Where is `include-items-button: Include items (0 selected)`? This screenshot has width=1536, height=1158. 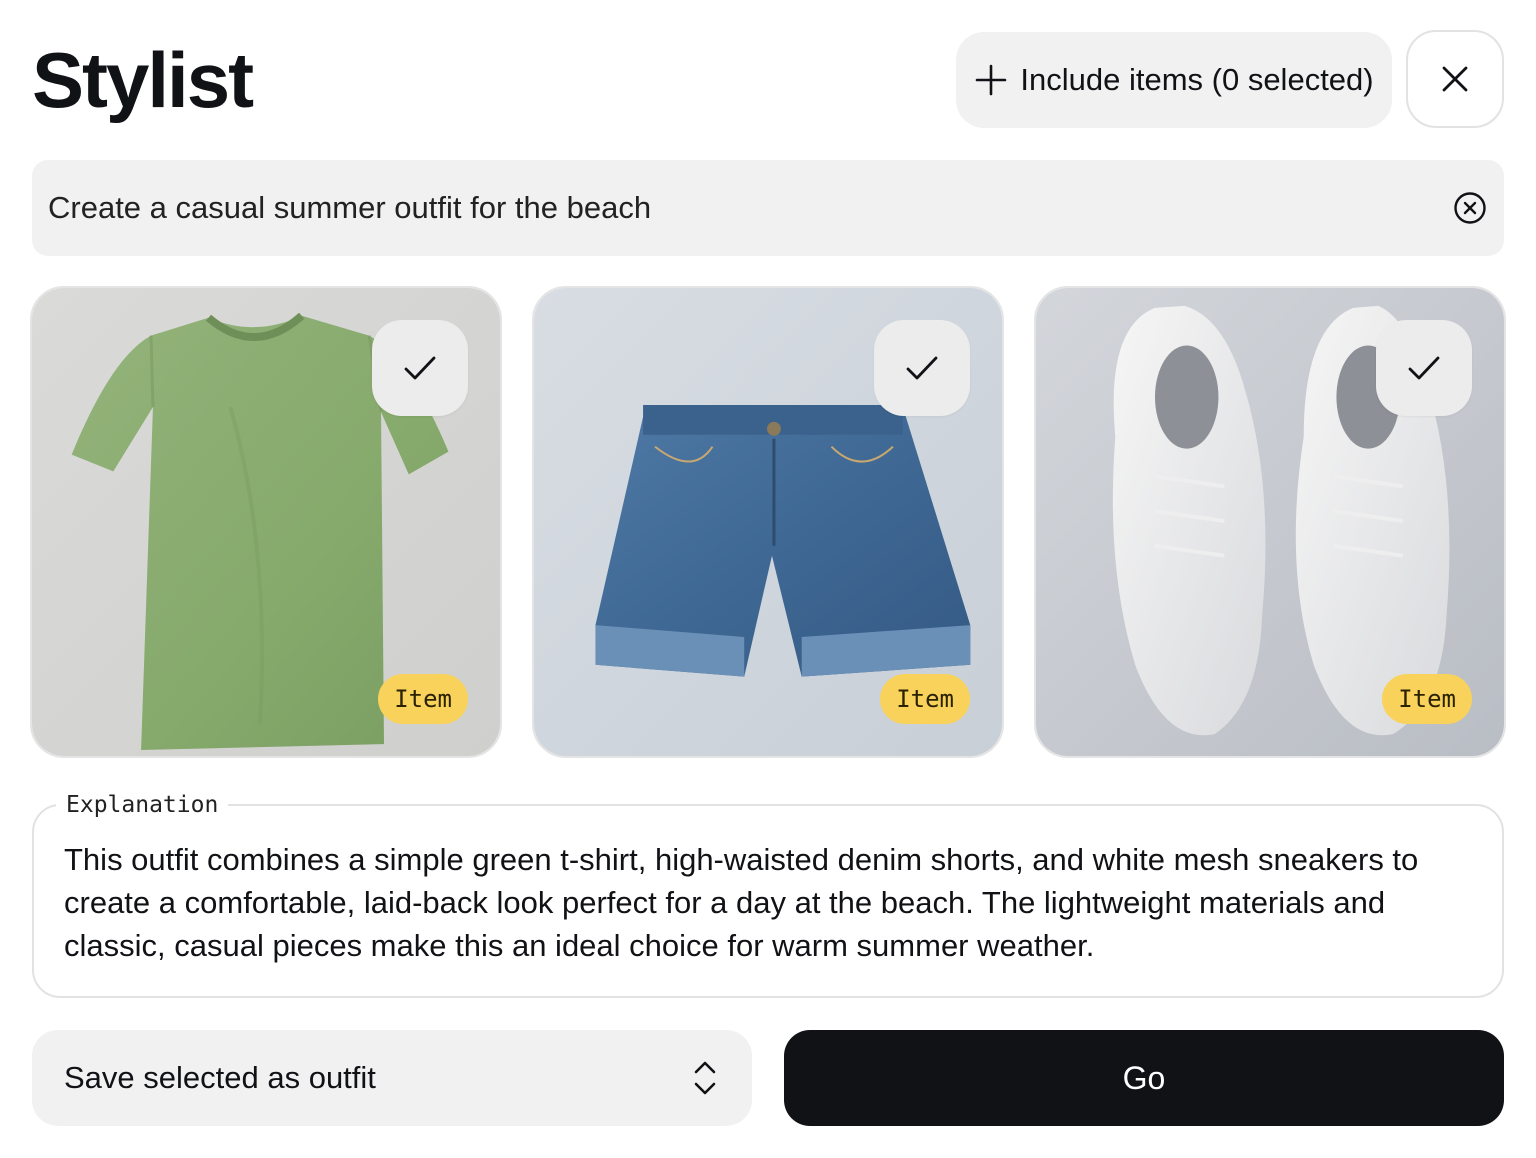 include-items-button: Include items (0 selected) is located at coordinates (1174, 80).